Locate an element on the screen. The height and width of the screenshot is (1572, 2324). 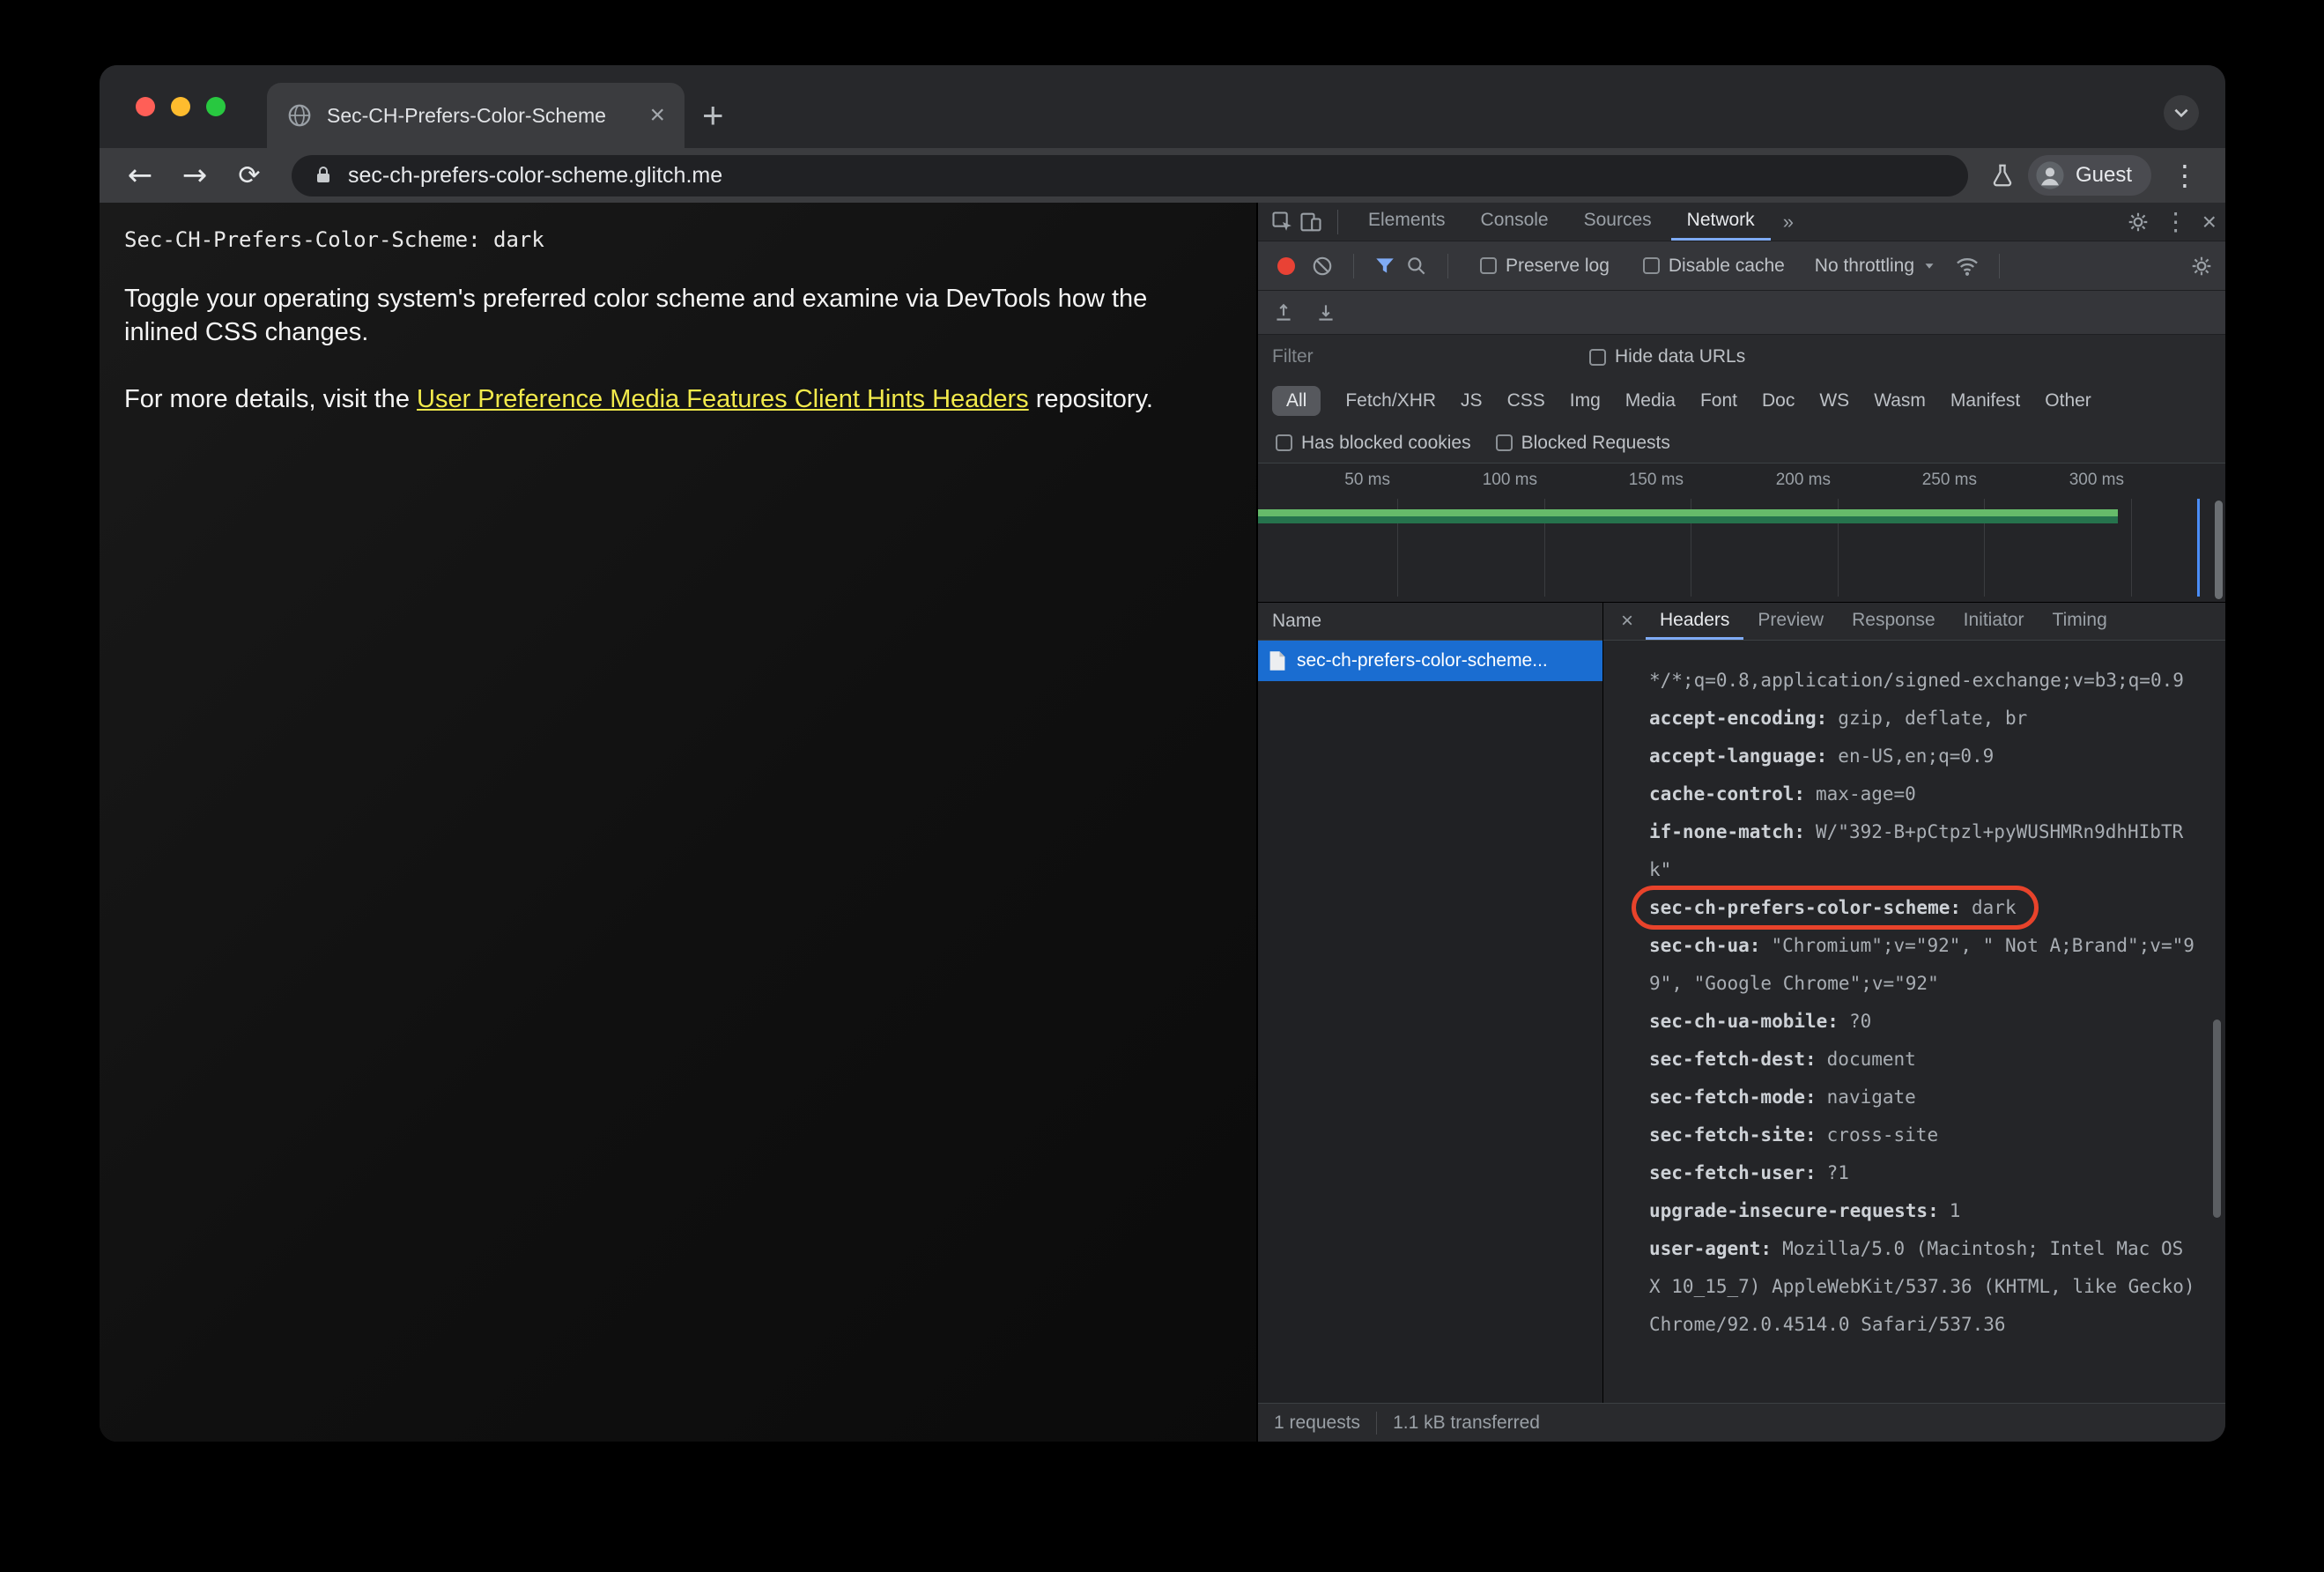
hide-data-urls-label: Hide data URLs is located at coordinates (1680, 356).